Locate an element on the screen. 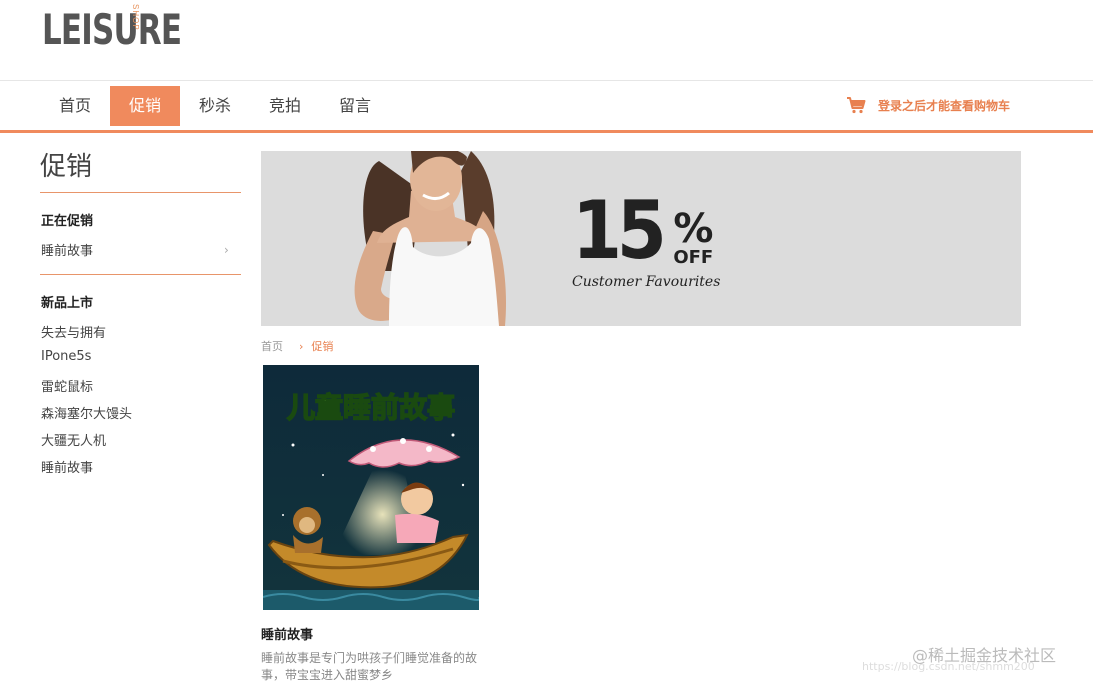  sidebar-item-on-sale: 睡前故事 is located at coordinates (67, 249).